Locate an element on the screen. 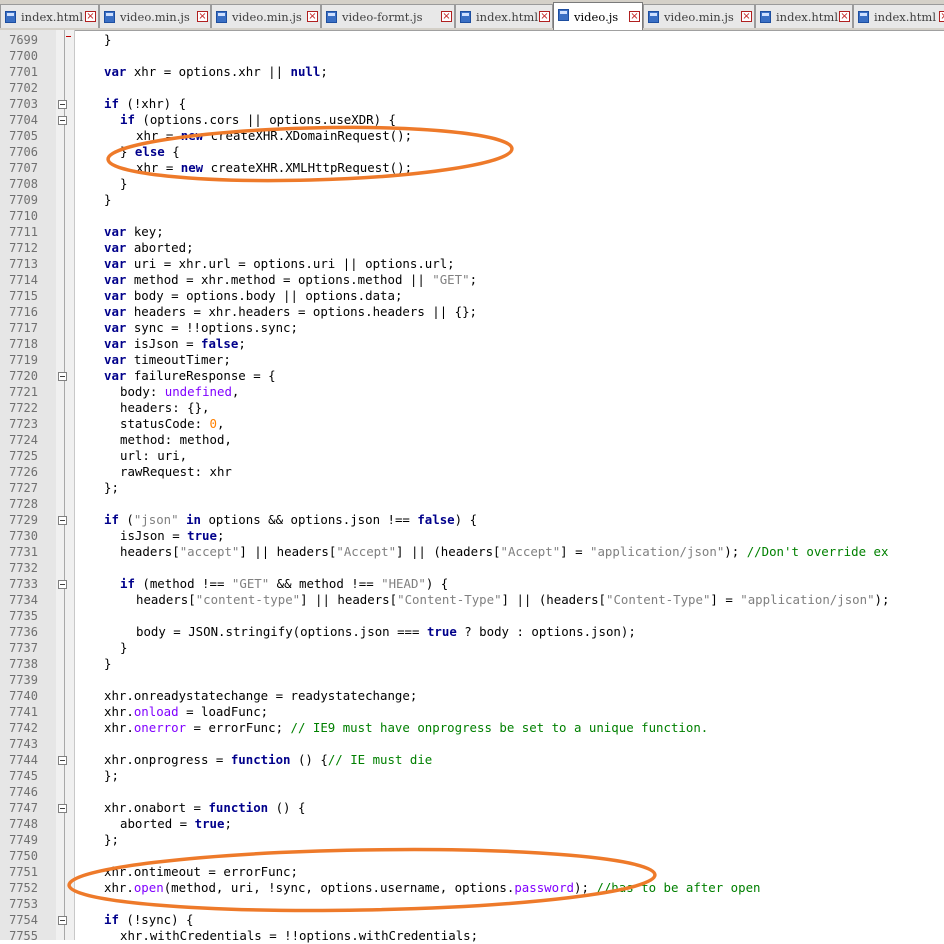 The image size is (944, 944). code-line: 7727}; is located at coordinates (472, 488).